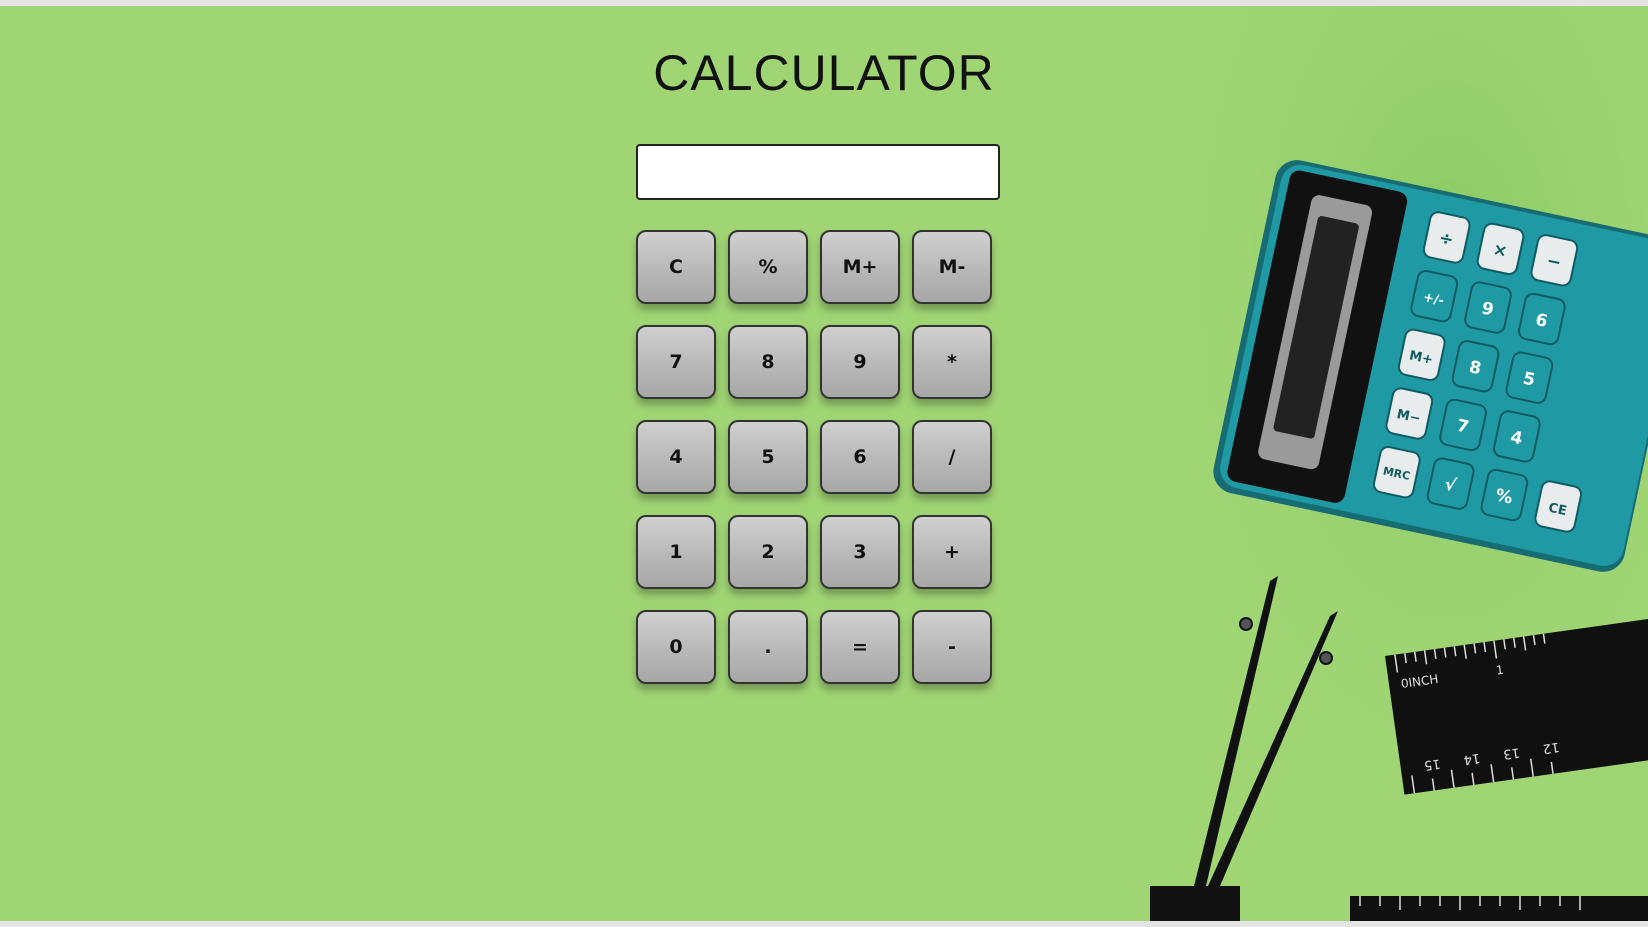 This screenshot has width=1648, height=927. What do you see at coordinates (676, 457) in the screenshot?
I see `digit-4-button: 4` at bounding box center [676, 457].